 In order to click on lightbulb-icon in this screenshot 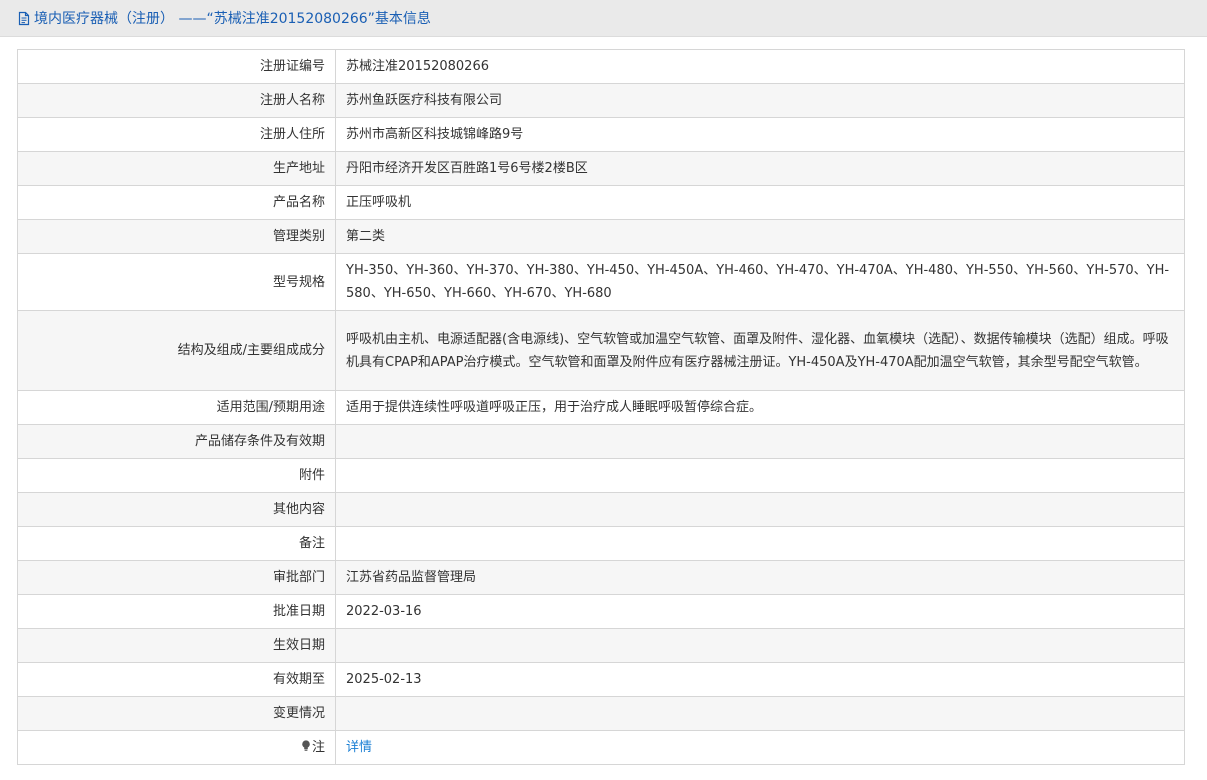, I will do `click(306, 745)`.